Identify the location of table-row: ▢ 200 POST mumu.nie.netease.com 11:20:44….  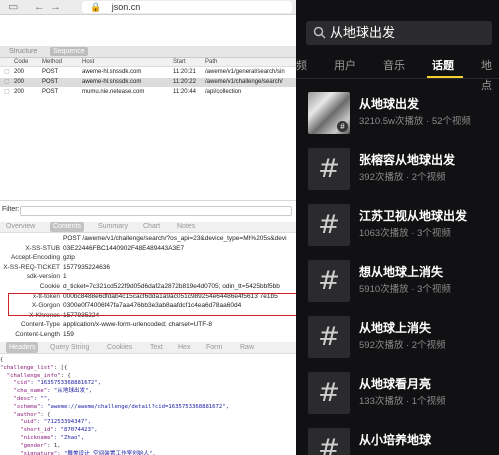
(148, 92).